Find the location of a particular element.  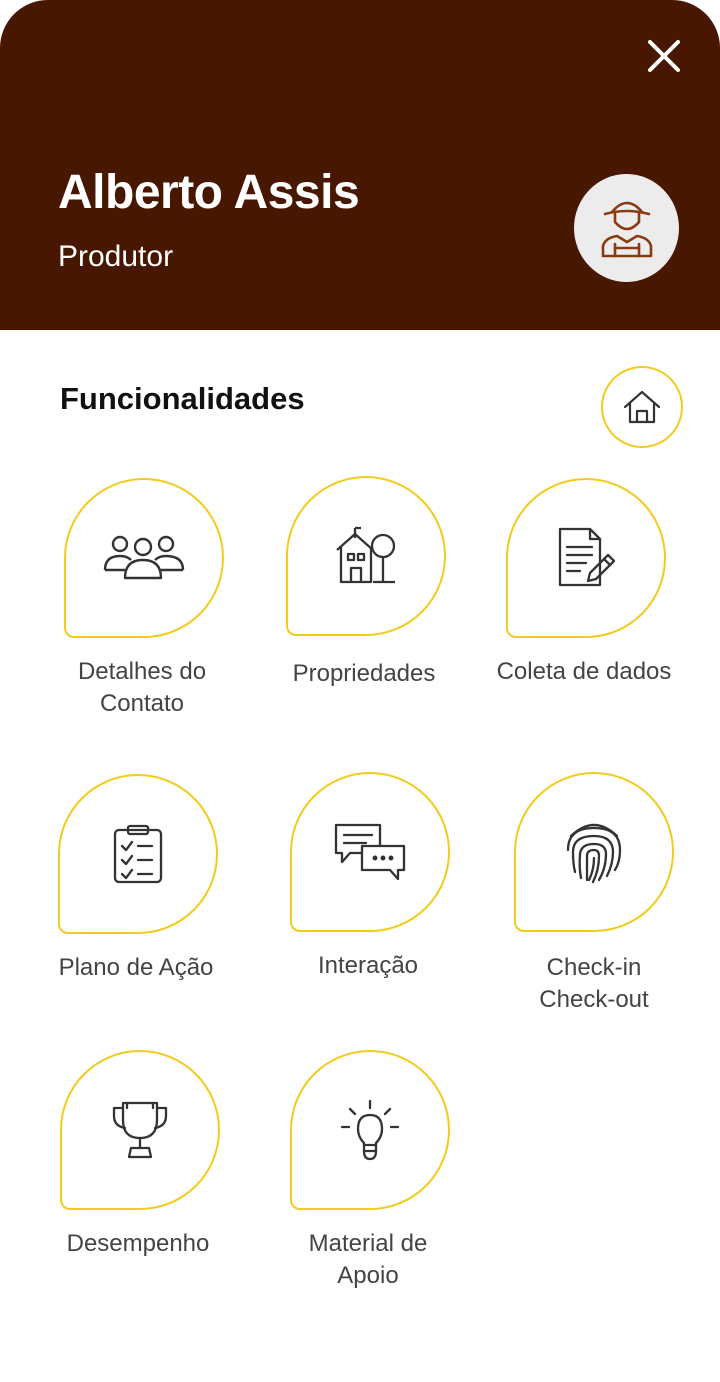

home-icon is located at coordinates (642, 407).